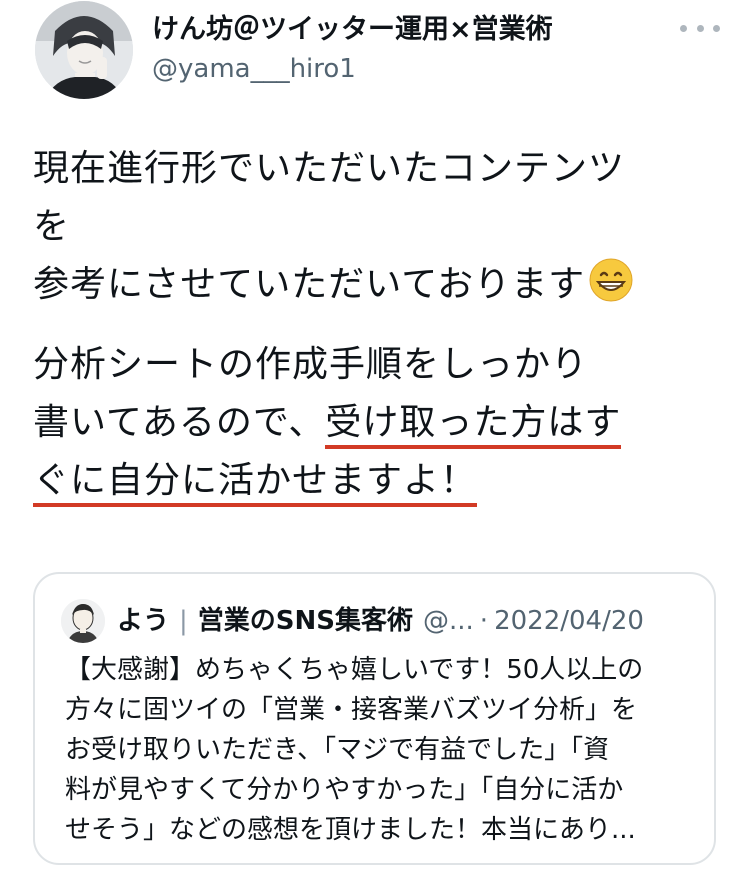 This screenshot has height=877, width=750. I want to click on tweet-line: ぐに自分に活かせますよ！, so click(378, 481).